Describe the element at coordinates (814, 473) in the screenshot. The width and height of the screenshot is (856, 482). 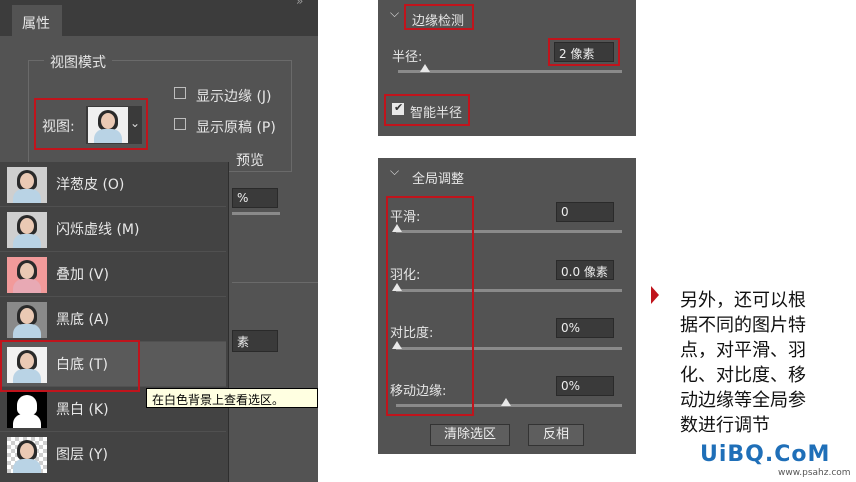
I see `watermark-url: www.psahz.com` at that location.